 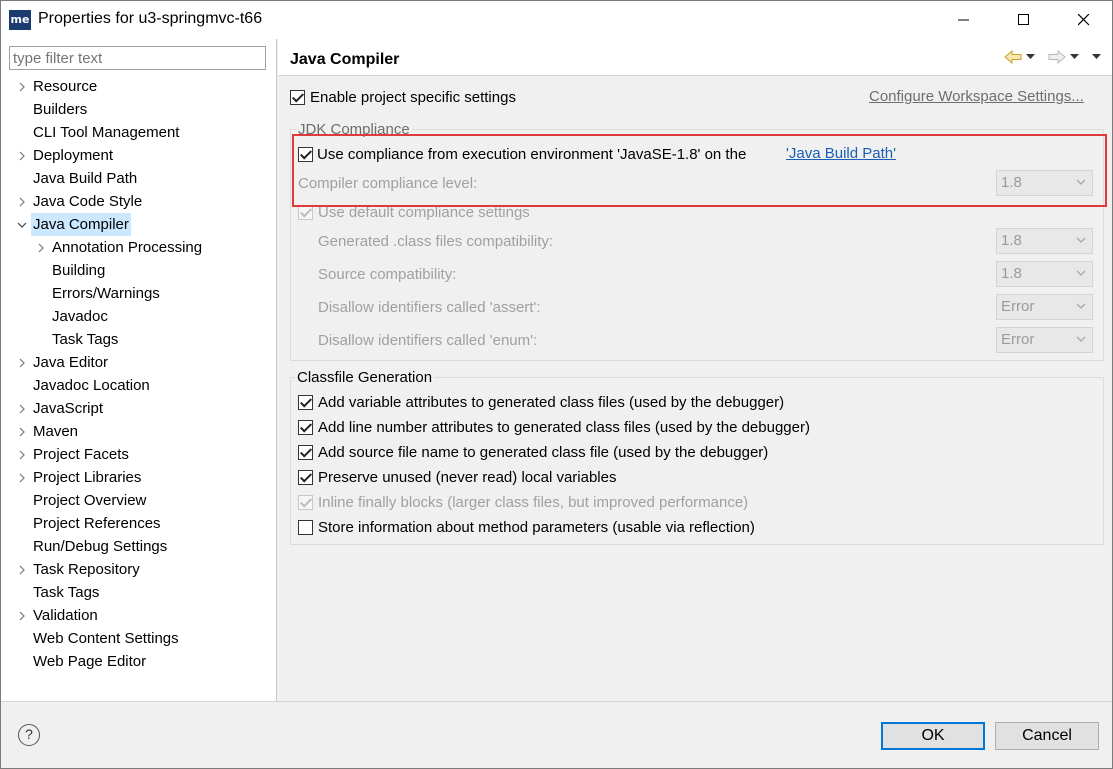 What do you see at coordinates (81, 224) in the screenshot?
I see `tree-item-label: Java Compiler` at bounding box center [81, 224].